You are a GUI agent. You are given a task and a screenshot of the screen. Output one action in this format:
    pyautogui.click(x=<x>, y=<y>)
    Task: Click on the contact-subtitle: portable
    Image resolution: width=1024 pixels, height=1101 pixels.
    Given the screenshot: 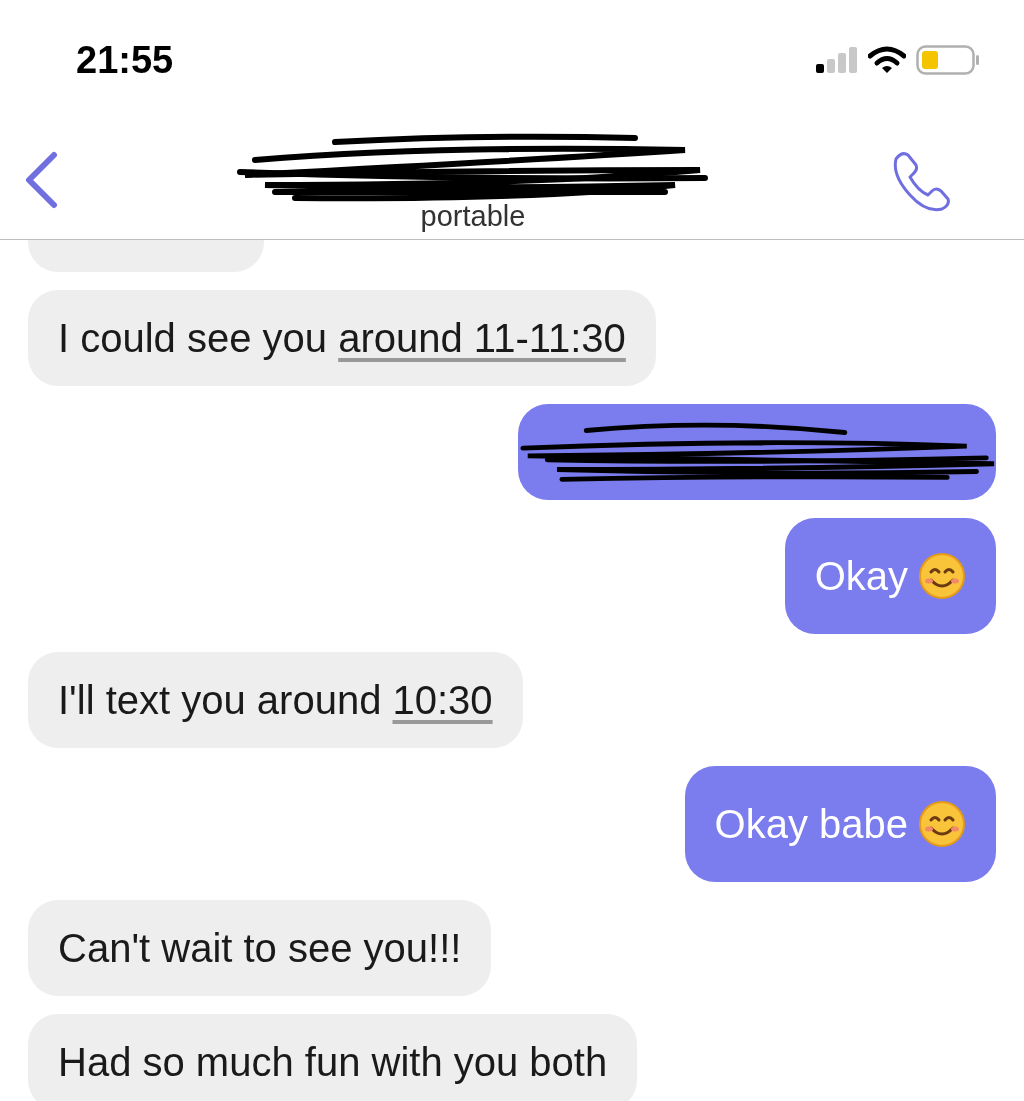 What is the action you would take?
    pyautogui.click(x=473, y=216)
    